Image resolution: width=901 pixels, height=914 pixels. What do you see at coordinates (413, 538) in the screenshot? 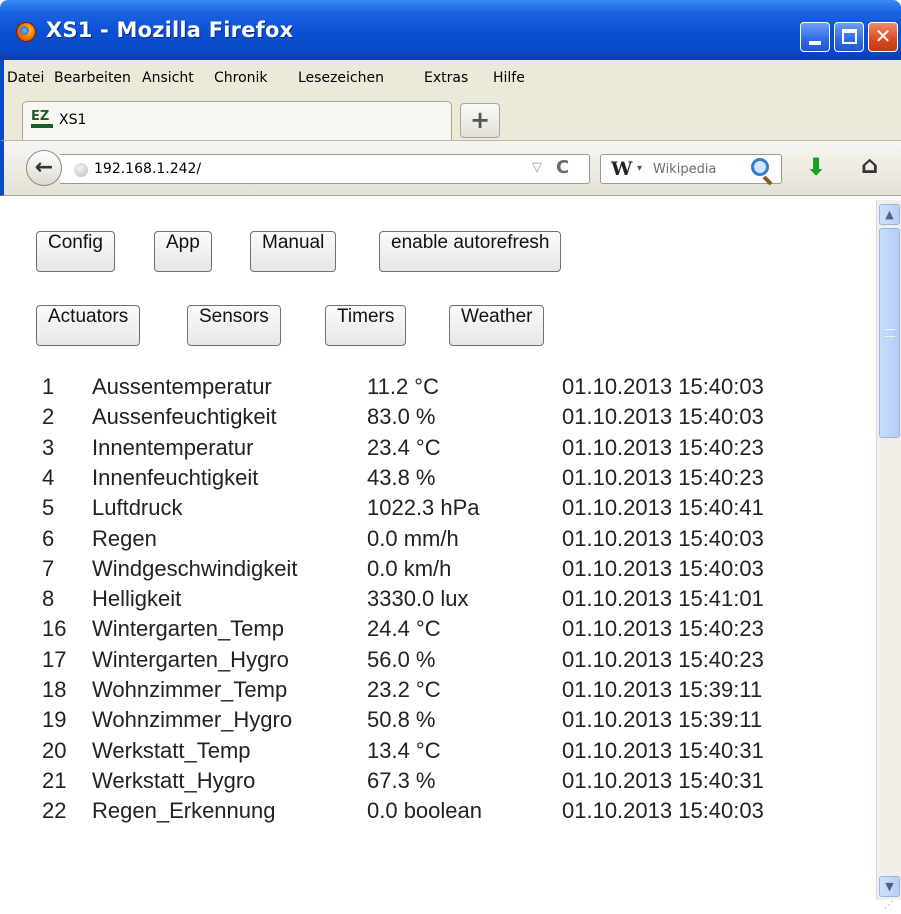
I see `sensor-value: 0.0 mm/h` at bounding box center [413, 538].